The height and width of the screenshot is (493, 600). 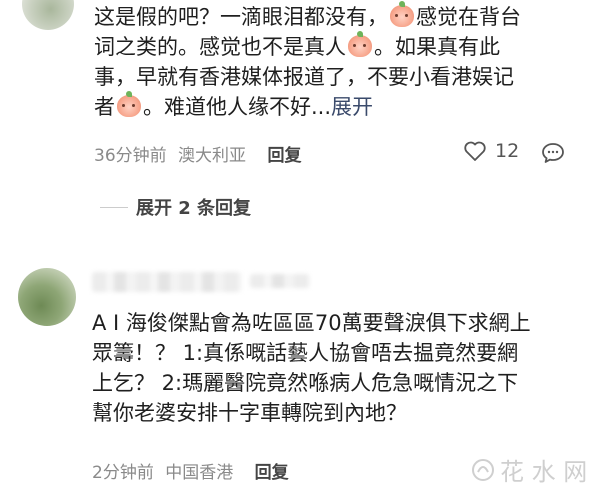 What do you see at coordinates (130, 156) in the screenshot?
I see `comment-time: 36分钟前` at bounding box center [130, 156].